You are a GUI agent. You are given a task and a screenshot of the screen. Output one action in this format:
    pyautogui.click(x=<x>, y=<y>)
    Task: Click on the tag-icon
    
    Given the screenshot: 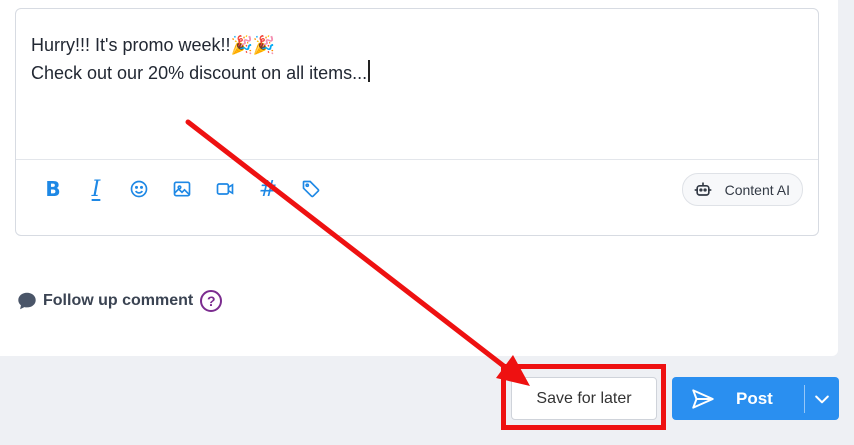 What is the action you would take?
    pyautogui.click(x=311, y=189)
    